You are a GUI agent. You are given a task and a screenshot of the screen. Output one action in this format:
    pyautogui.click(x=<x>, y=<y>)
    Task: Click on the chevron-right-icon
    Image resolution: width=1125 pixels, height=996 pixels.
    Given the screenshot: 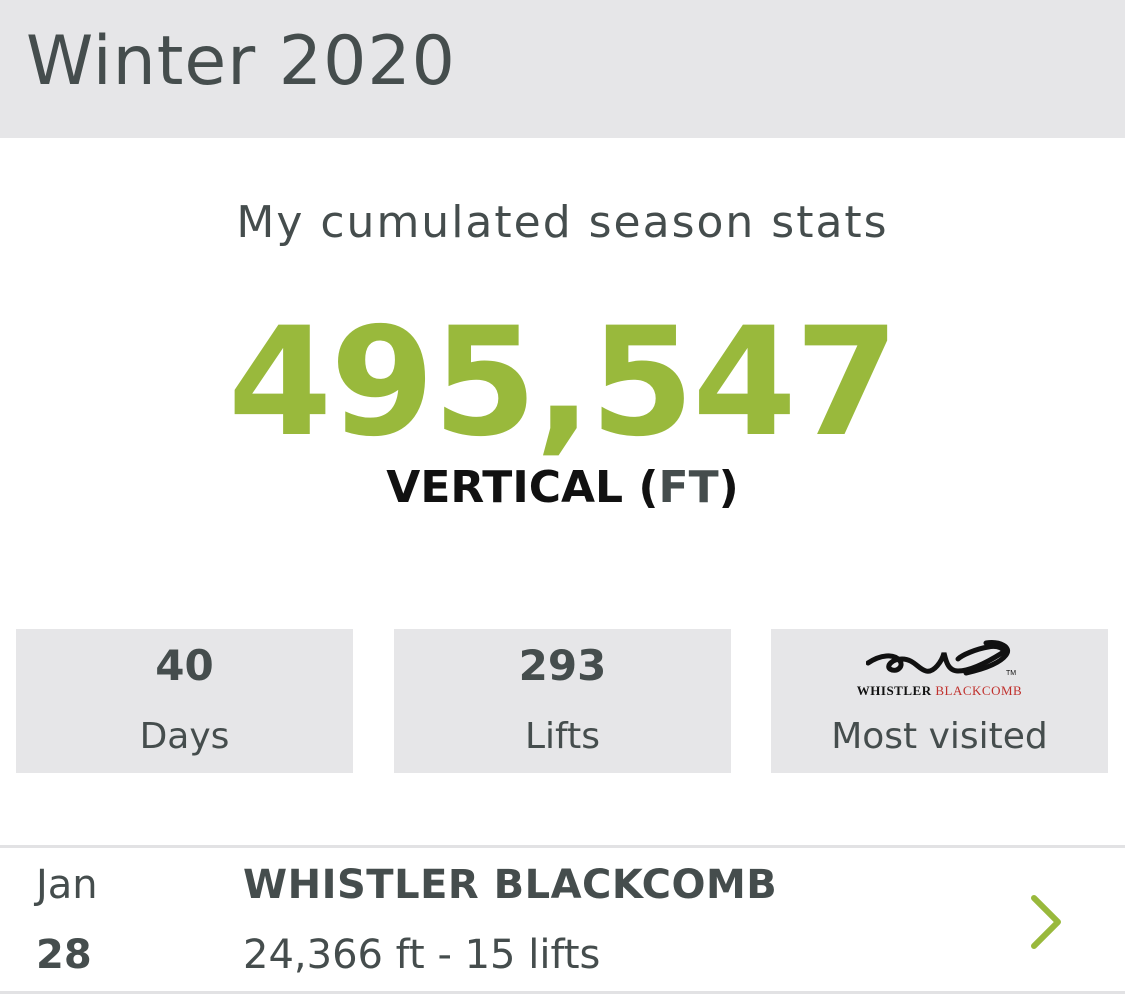 What is the action you would take?
    pyautogui.click(x=1046, y=922)
    